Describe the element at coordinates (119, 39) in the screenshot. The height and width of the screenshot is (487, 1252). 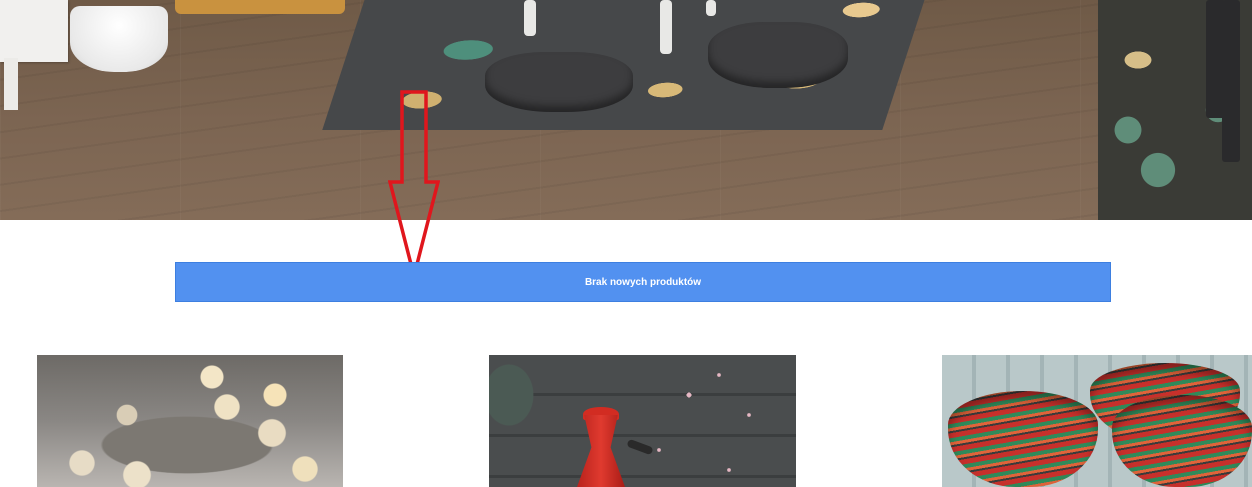
I see `plant-pot` at that location.